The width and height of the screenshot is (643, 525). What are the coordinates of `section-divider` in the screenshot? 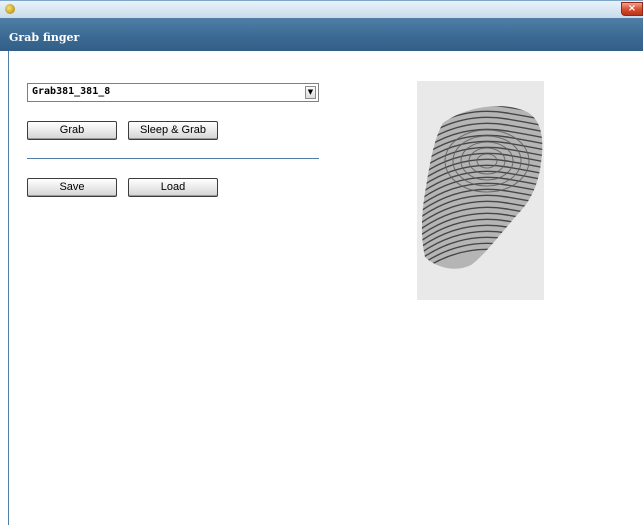 It's located at (173, 158).